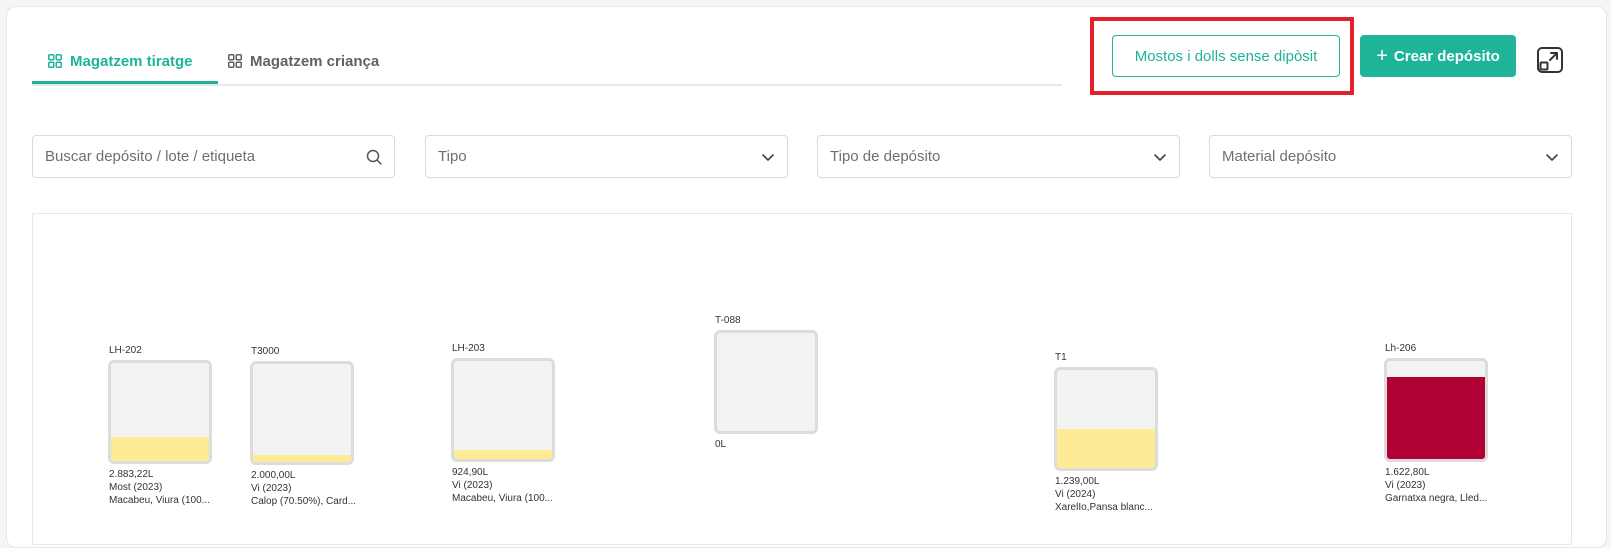 This screenshot has width=1611, height=548. I want to click on tank-volume: 1.239,00L, so click(1077, 481).